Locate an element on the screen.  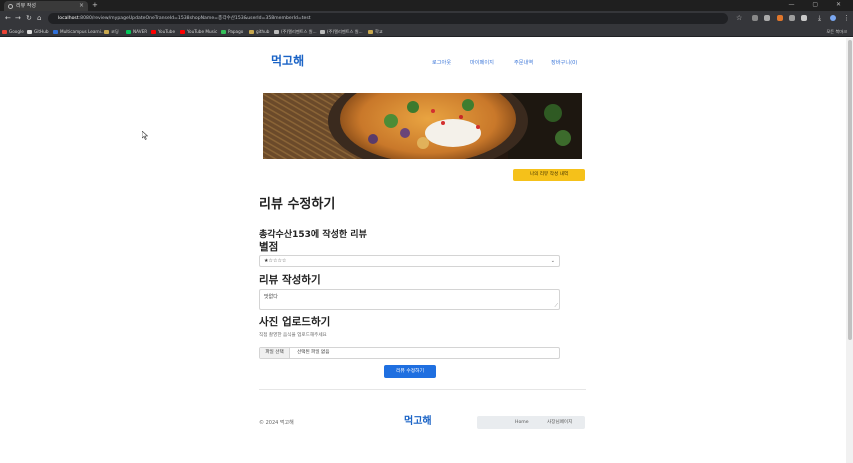
bookmark-item: Google is located at coordinates (13, 31).